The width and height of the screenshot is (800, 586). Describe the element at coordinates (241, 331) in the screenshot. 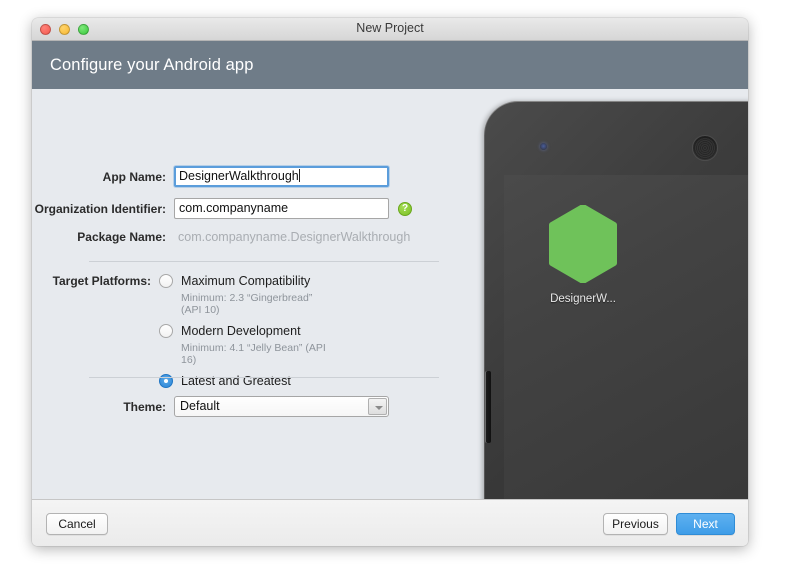

I see `radio-label: Modern Development` at that location.